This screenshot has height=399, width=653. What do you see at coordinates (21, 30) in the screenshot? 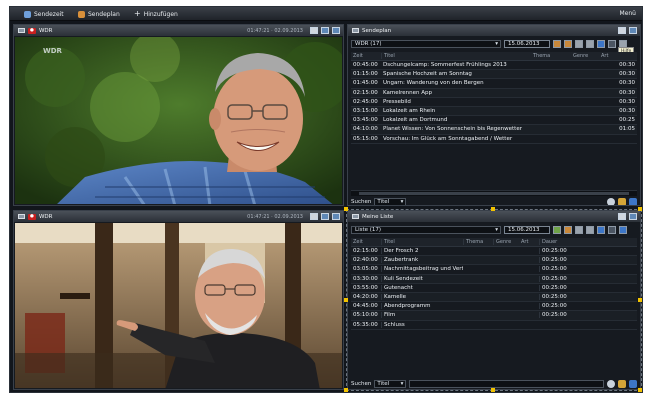
I see `tv-icon` at bounding box center [21, 30].